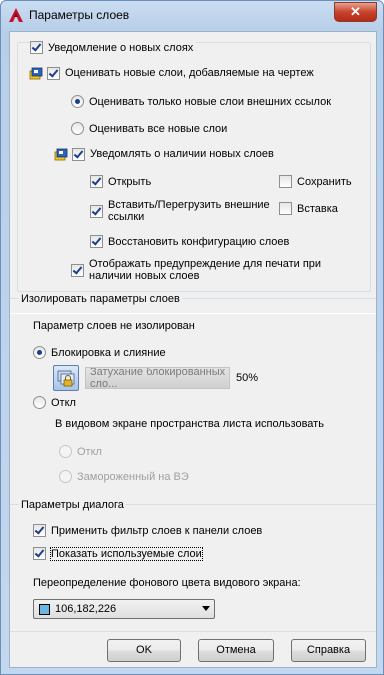 Image resolution: width=384 pixels, height=675 pixels. Describe the element at coordinates (63, 402) in the screenshot. I see `isolate-off-label: Откл` at that location.